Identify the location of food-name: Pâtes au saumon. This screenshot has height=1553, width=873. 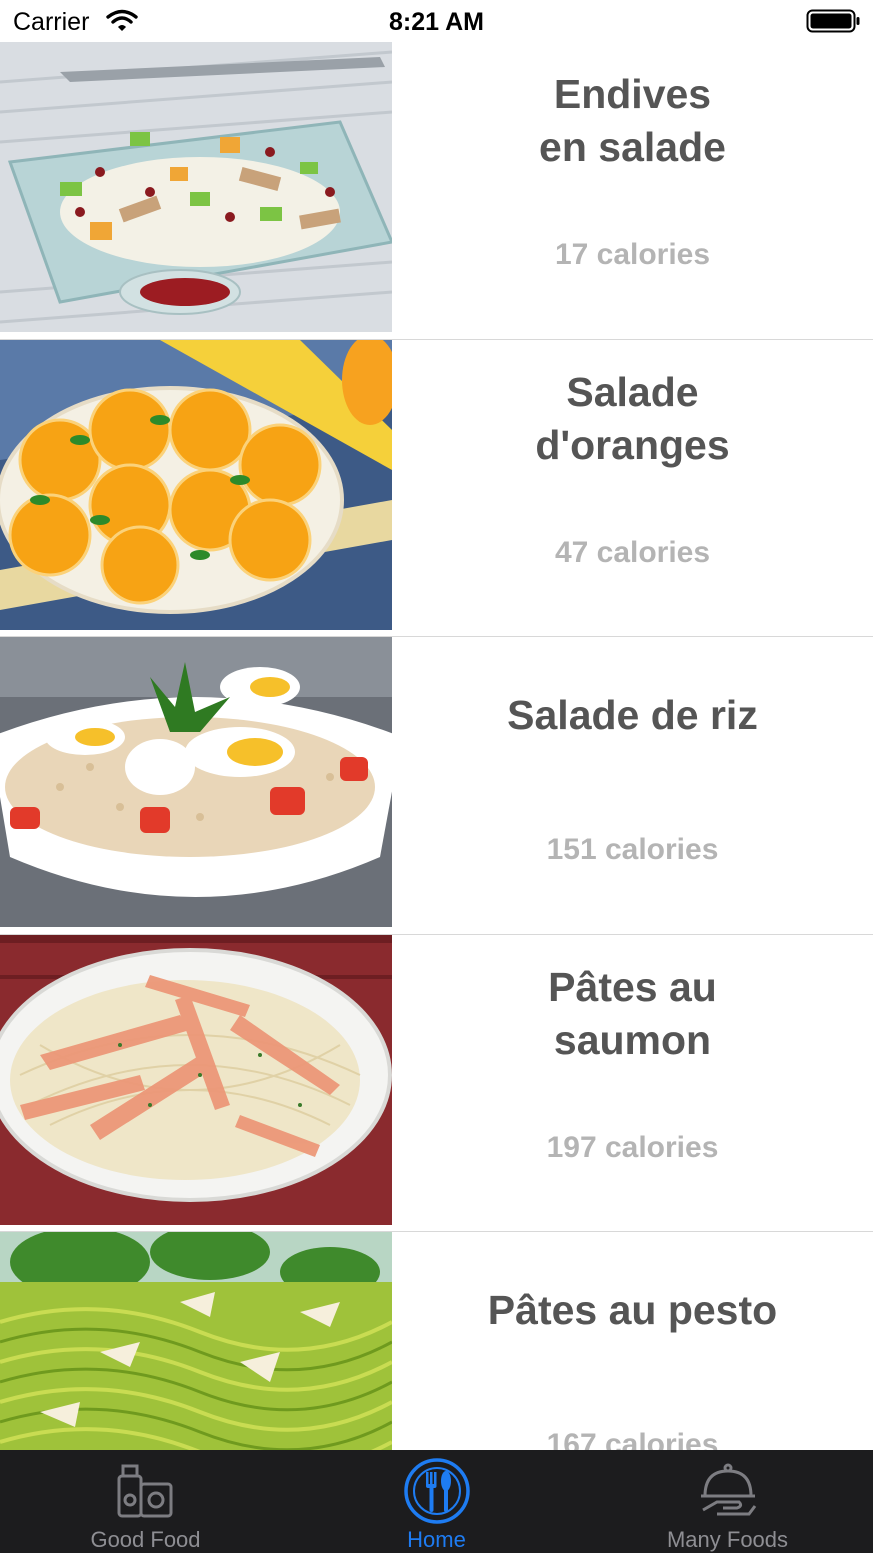
(632, 1013).